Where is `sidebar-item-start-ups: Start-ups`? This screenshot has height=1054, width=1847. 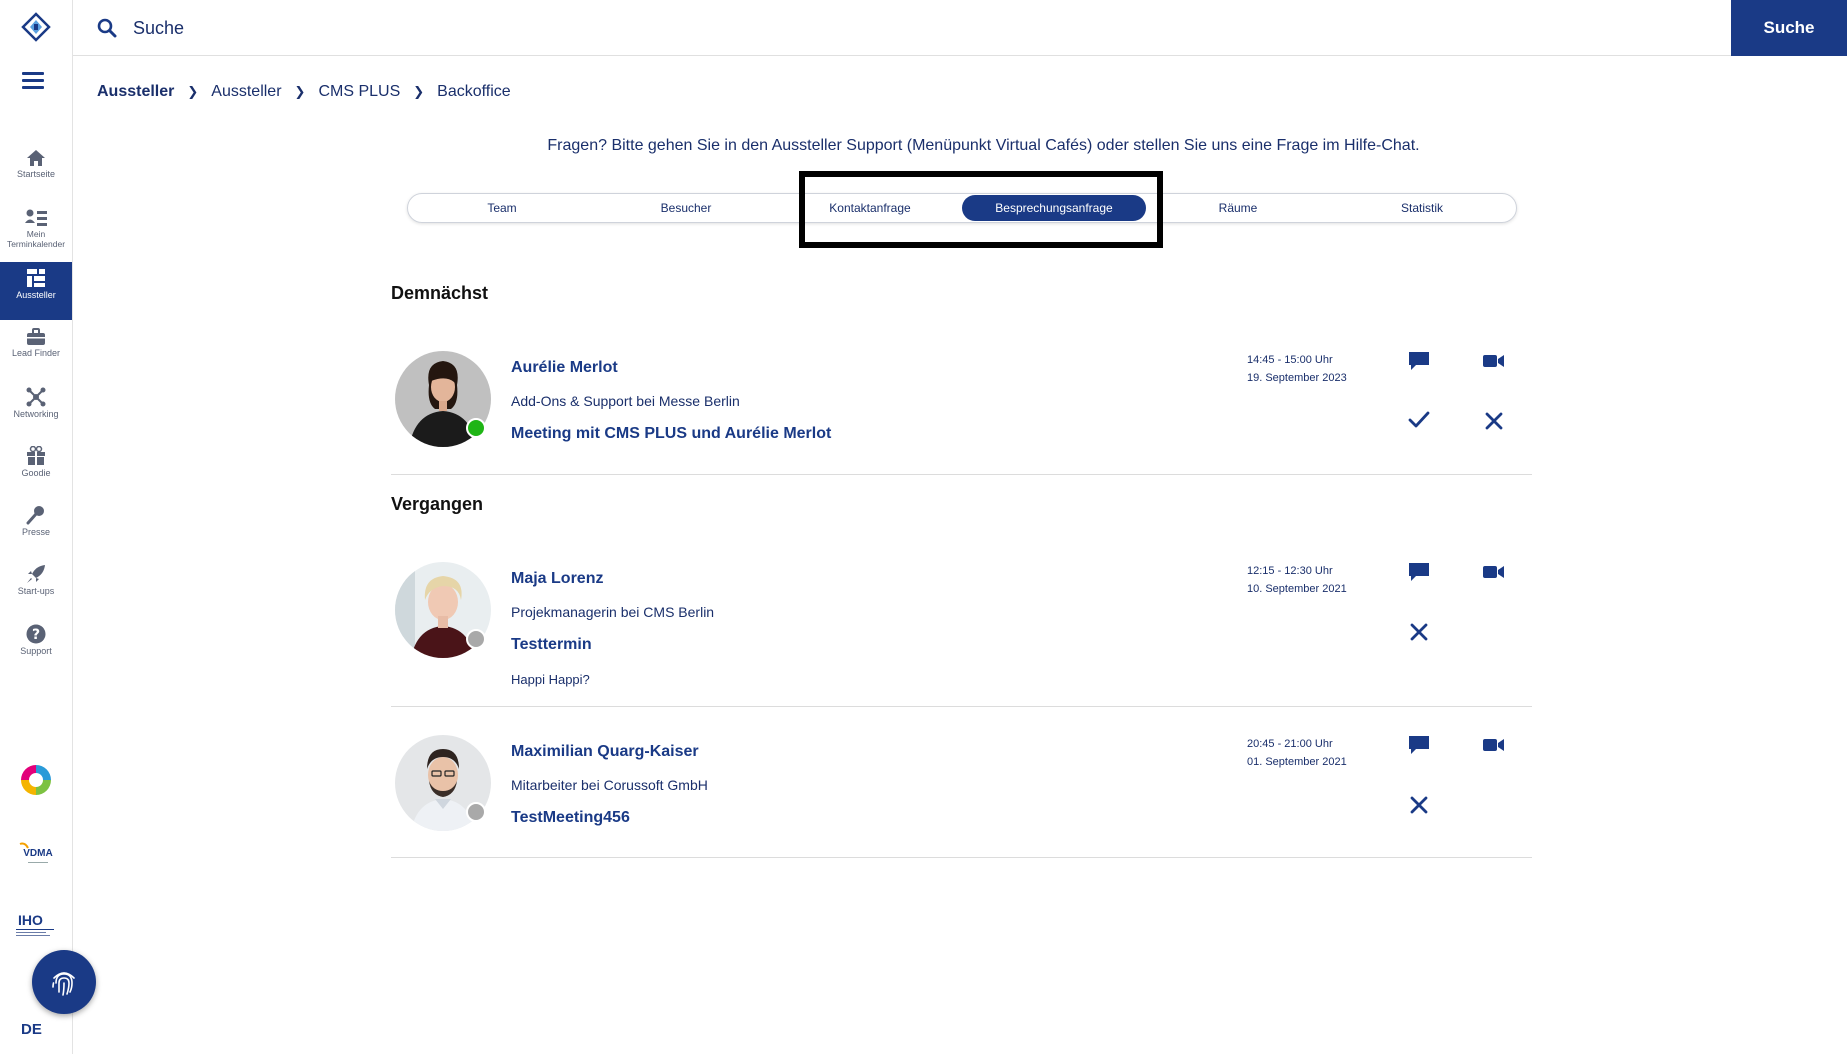 sidebar-item-start-ups: Start-ups is located at coordinates (36, 587).